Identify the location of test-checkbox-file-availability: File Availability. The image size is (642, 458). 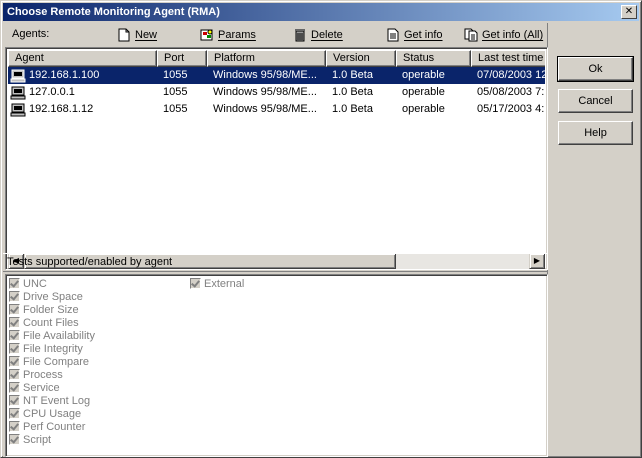
(52, 335).